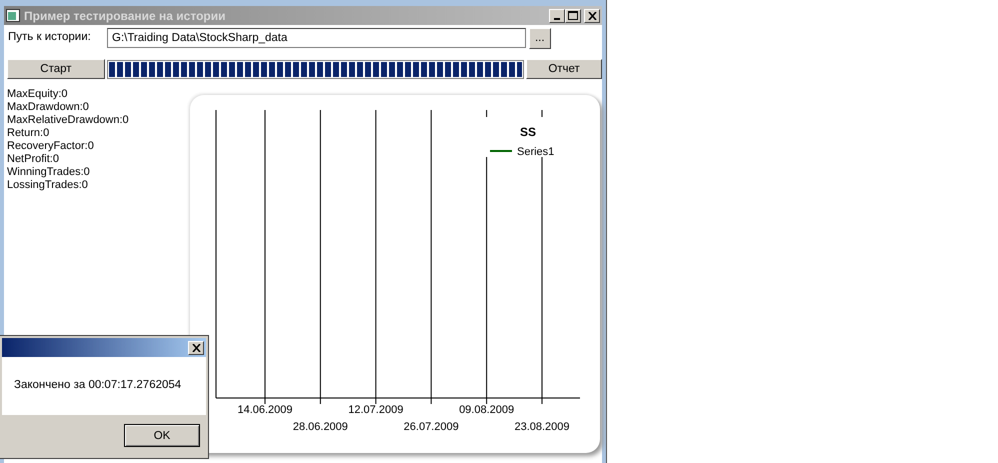  What do you see at coordinates (564, 69) in the screenshot?
I see `report-button: Отчет` at bounding box center [564, 69].